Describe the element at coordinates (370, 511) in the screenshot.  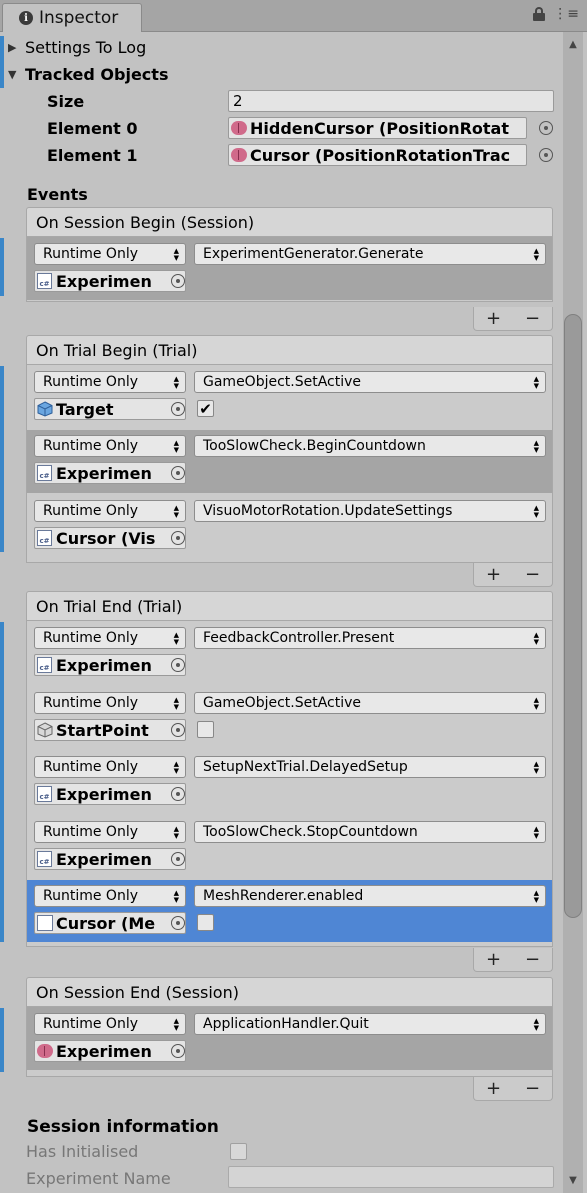
I see `function-dropdown: VisuoMotorRotation.UpdateSettings ▲ ▼` at that location.